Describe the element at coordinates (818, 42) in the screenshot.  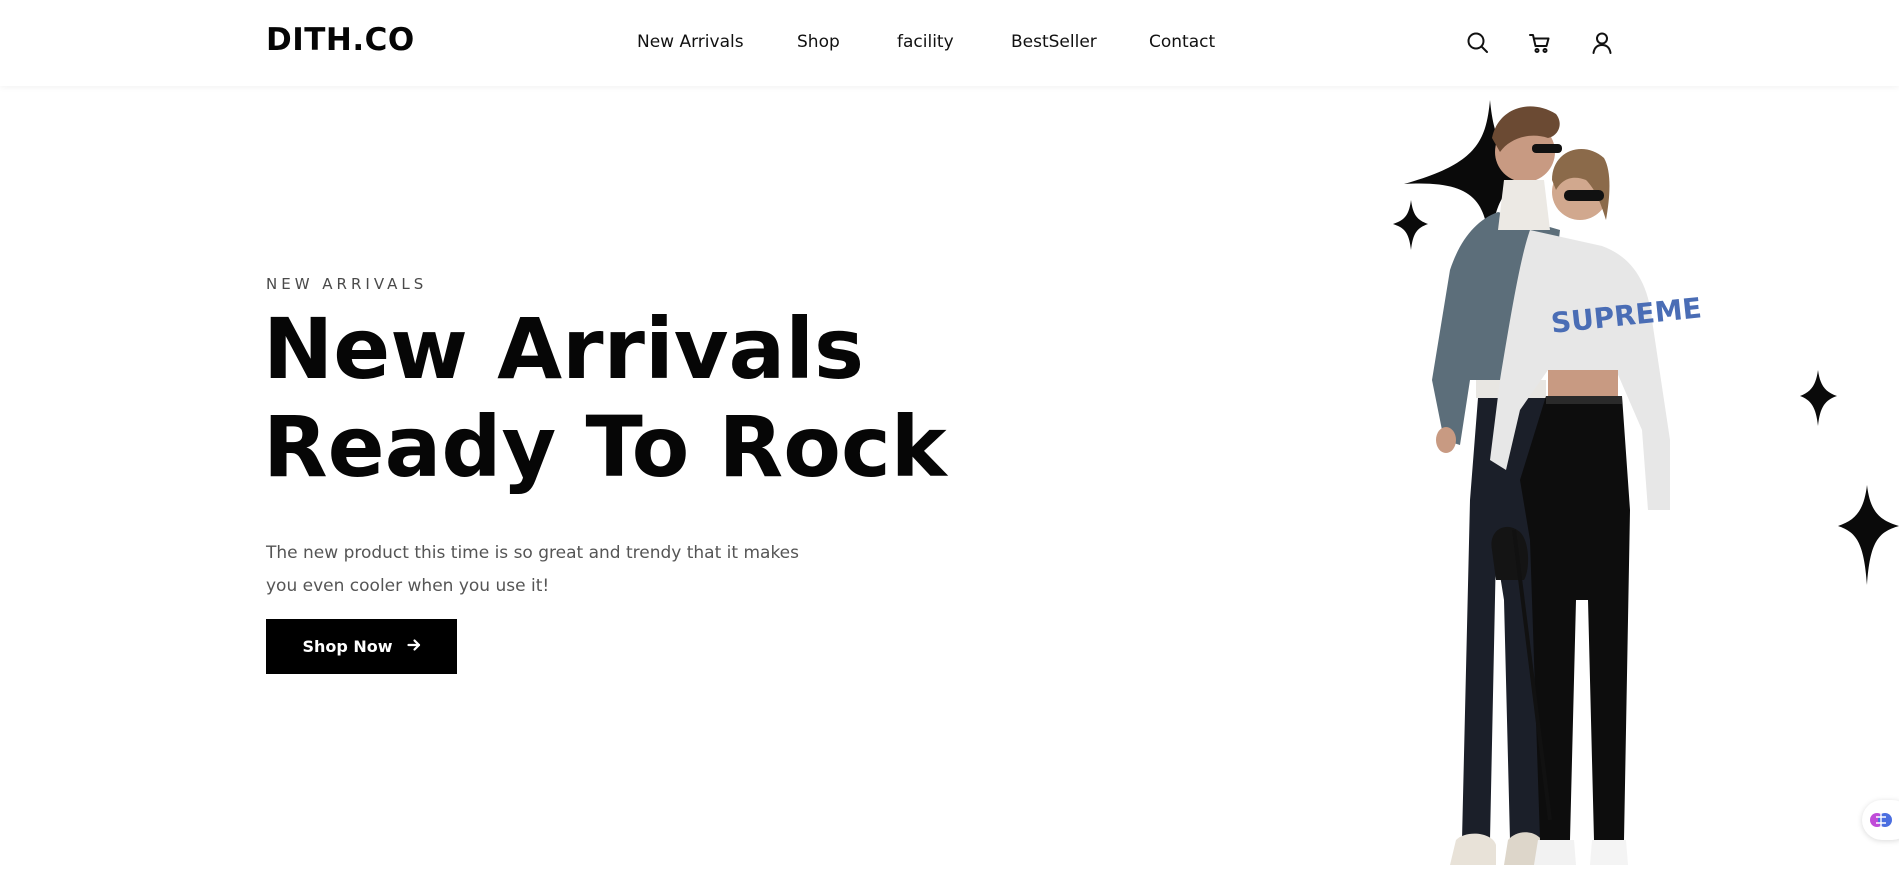
I see `nav-item-shop: Shop` at that location.